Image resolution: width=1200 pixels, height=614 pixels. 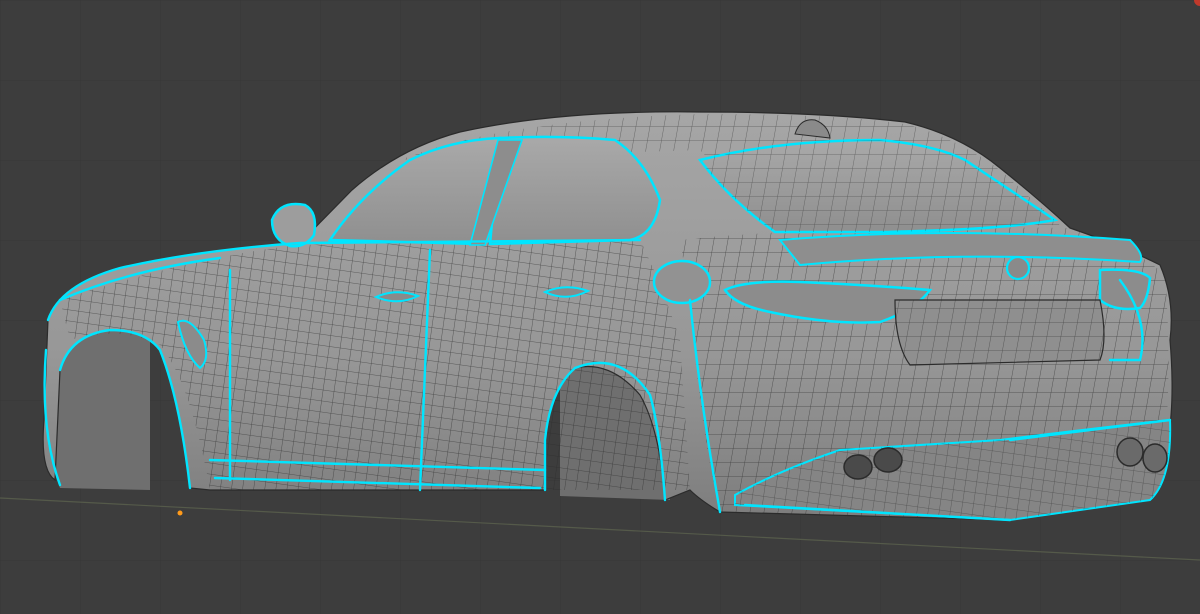 I want to click on tail-light-right, so click(x=1125, y=289).